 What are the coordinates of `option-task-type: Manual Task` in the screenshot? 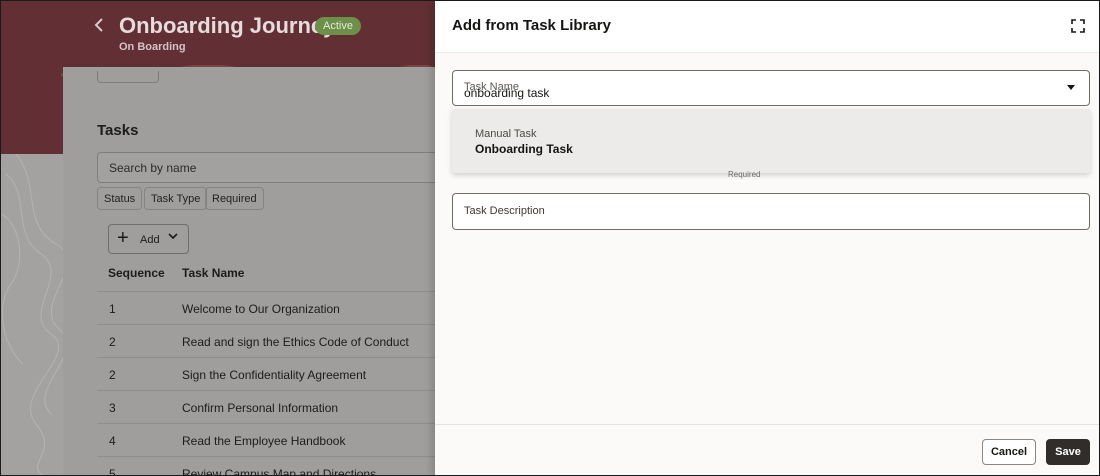 It's located at (506, 134).